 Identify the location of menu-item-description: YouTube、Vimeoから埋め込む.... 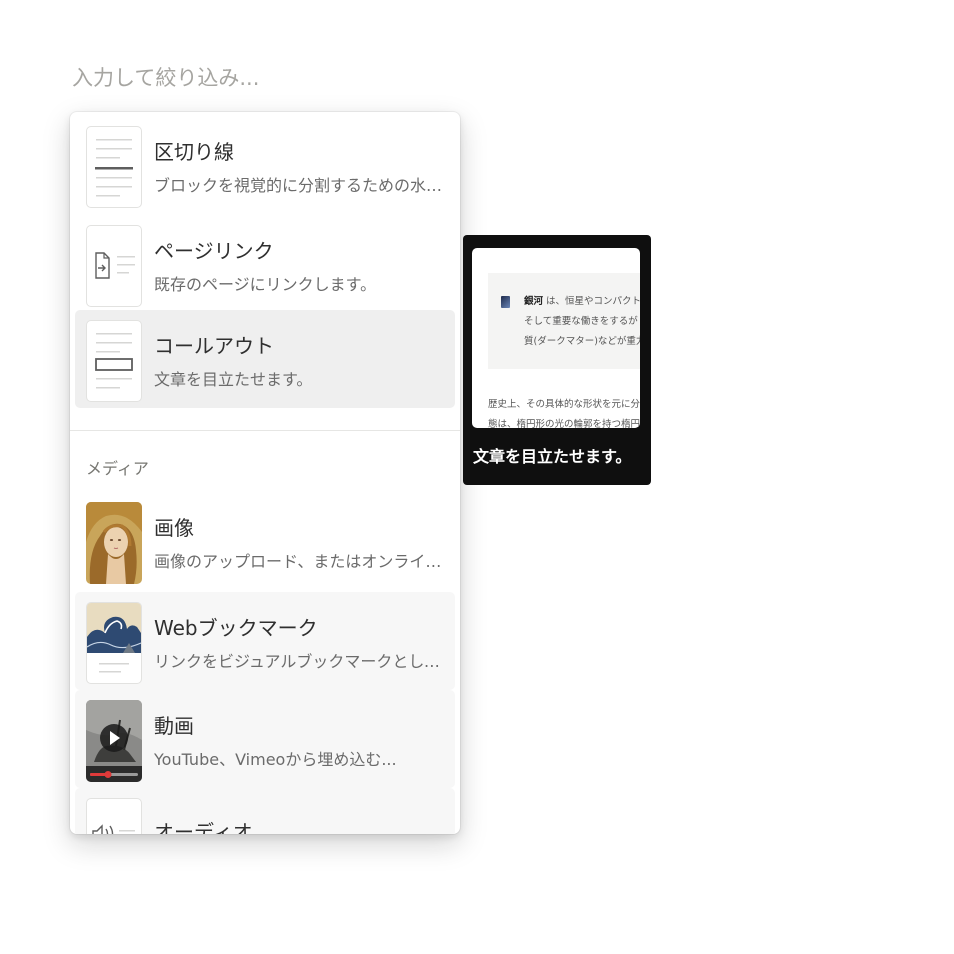
(275, 759).